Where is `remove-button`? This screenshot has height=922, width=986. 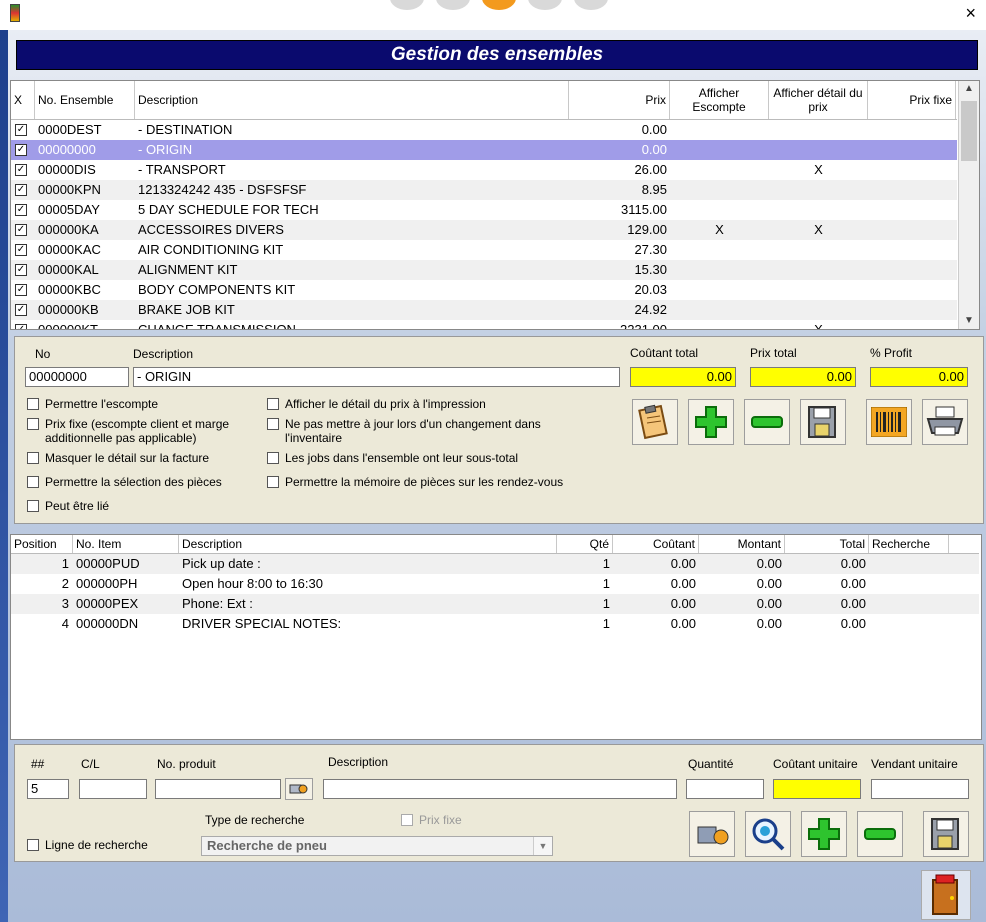
remove-button is located at coordinates (767, 422).